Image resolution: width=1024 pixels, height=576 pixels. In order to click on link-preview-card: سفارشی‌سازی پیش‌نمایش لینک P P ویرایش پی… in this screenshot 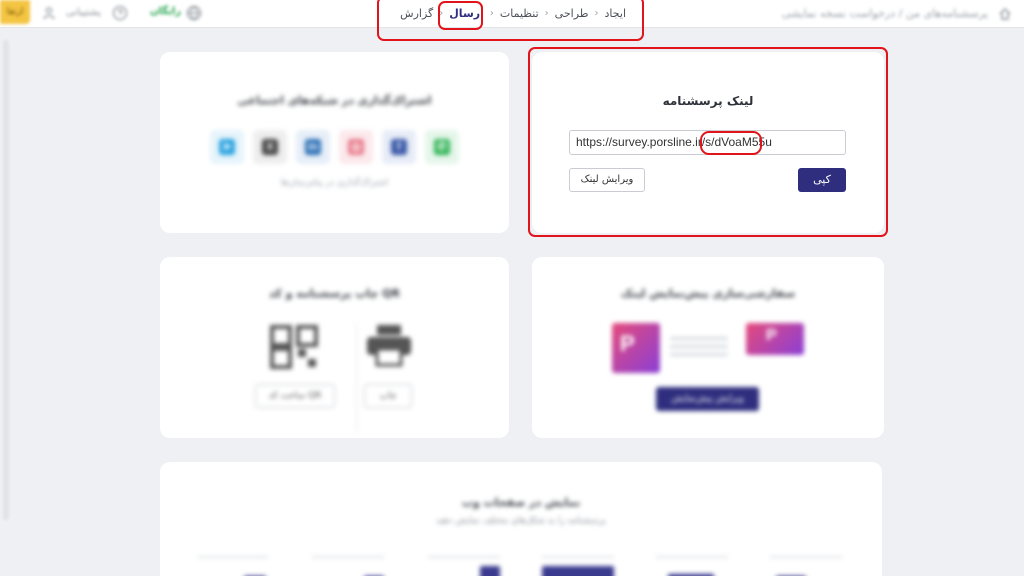, I will do `click(708, 347)`.